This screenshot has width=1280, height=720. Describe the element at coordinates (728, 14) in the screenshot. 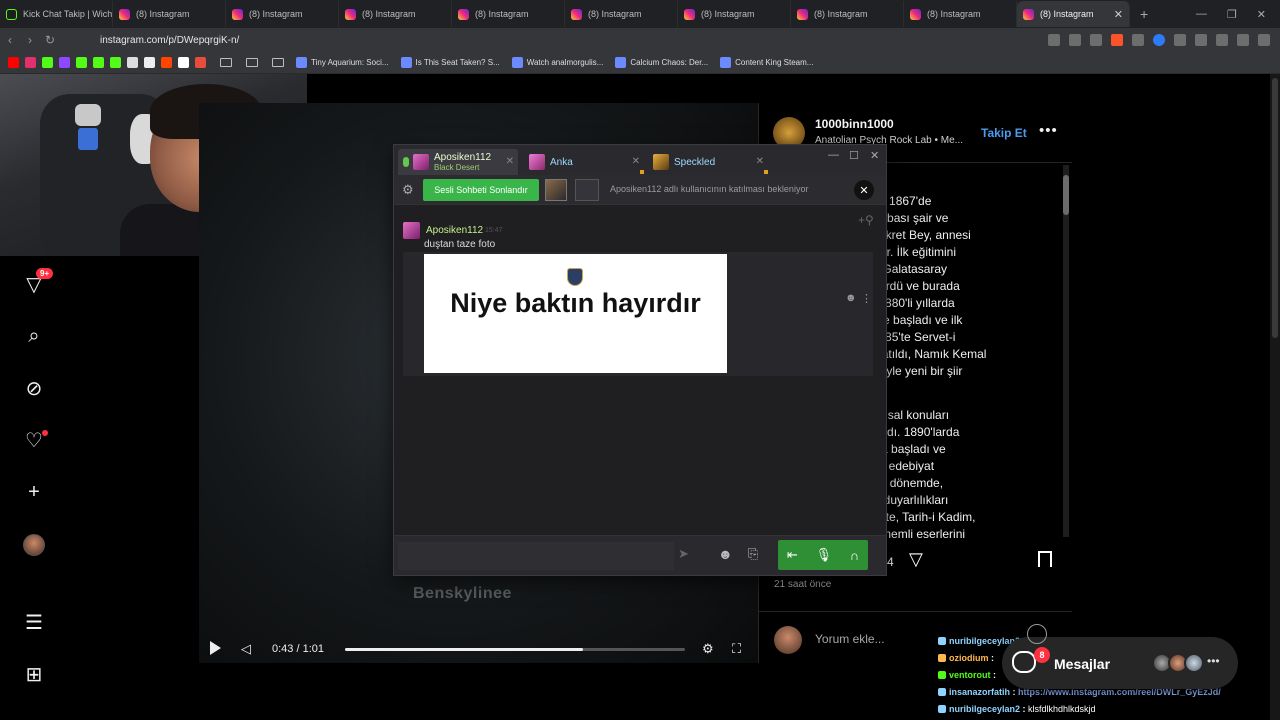

I see `tab-label: (8) Instagram` at that location.